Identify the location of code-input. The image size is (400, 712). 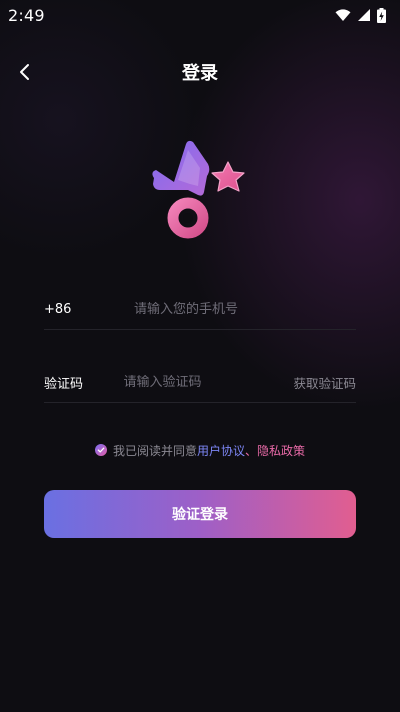
(208, 382).